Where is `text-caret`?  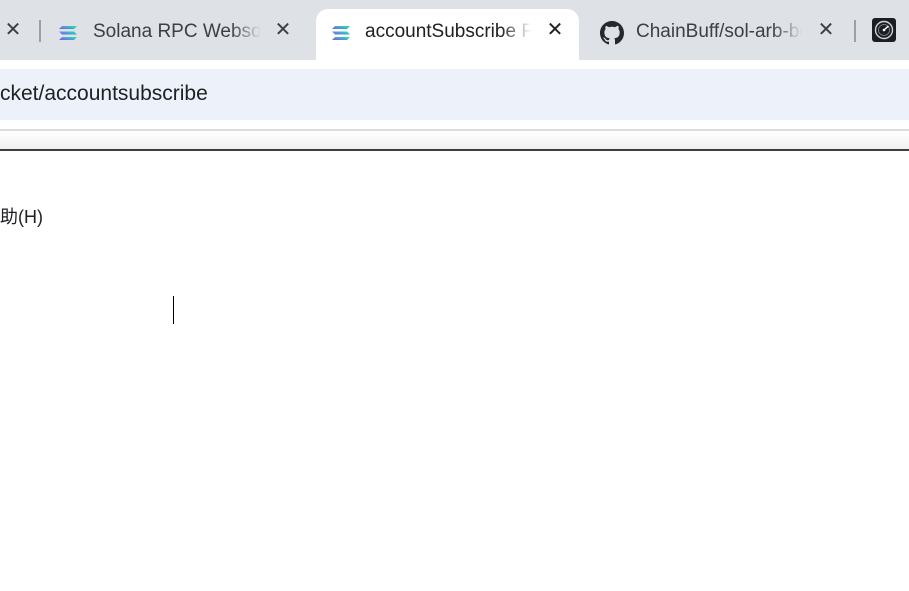 text-caret is located at coordinates (173, 310).